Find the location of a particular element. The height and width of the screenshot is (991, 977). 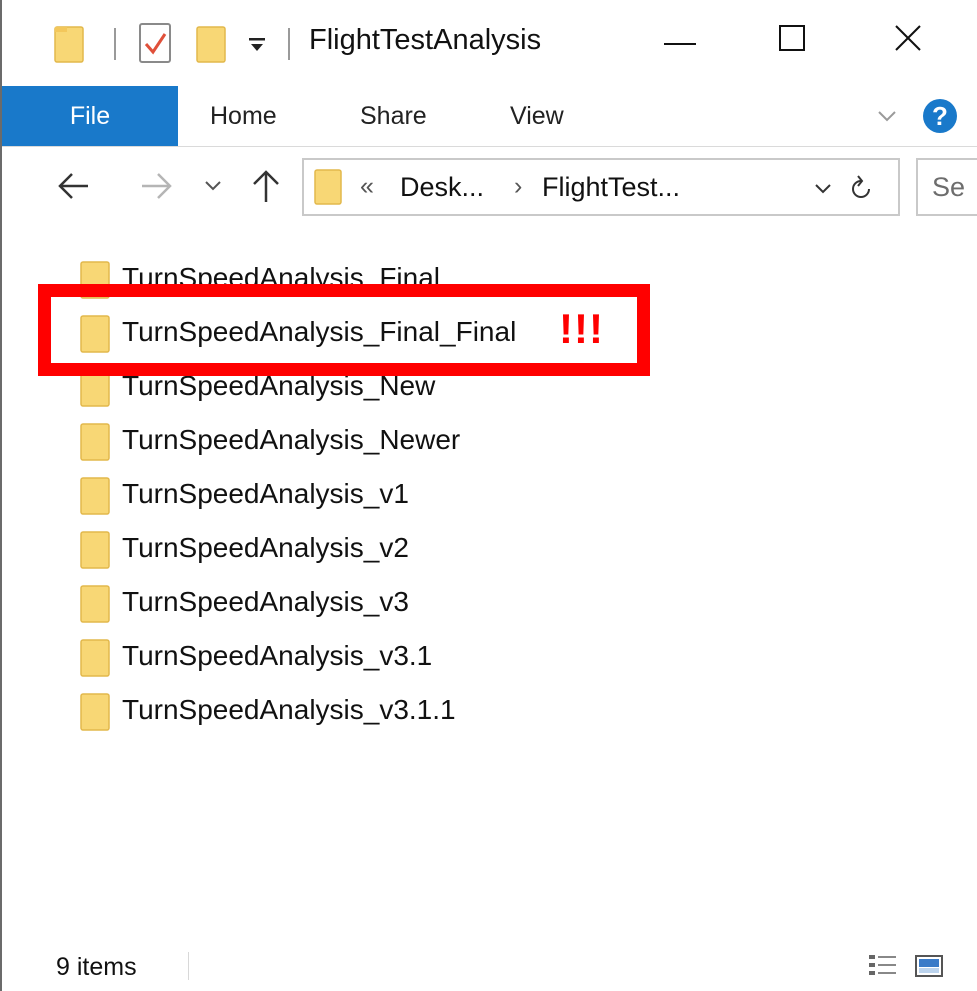

back-arrow-icon is located at coordinates (73, 186).